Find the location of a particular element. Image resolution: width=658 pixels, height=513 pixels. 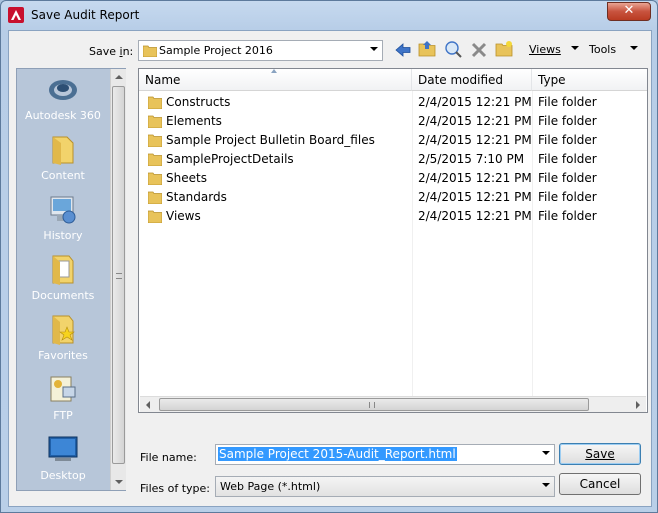

desktop-icon is located at coordinates (63, 448).